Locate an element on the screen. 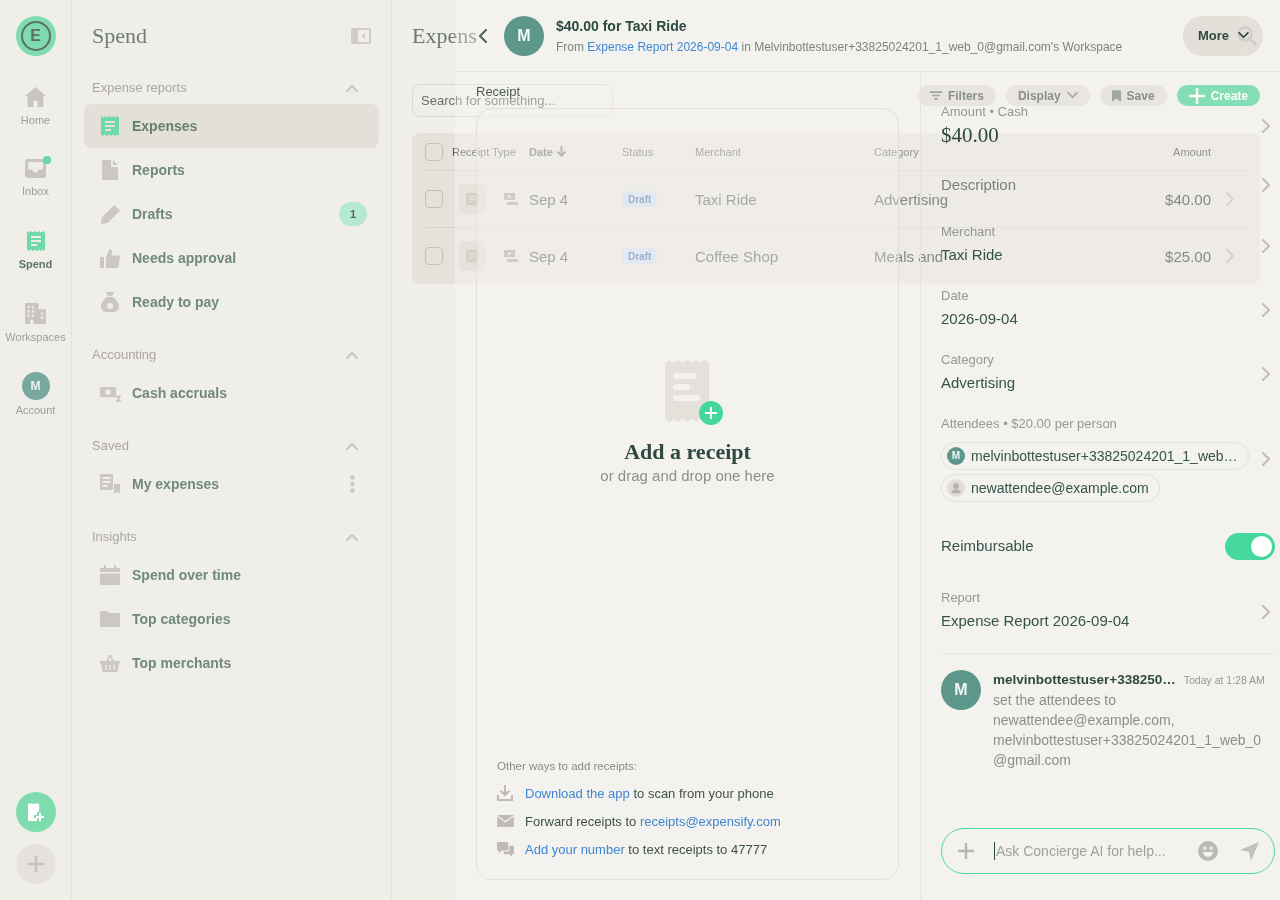  send-icon is located at coordinates (1249, 851).